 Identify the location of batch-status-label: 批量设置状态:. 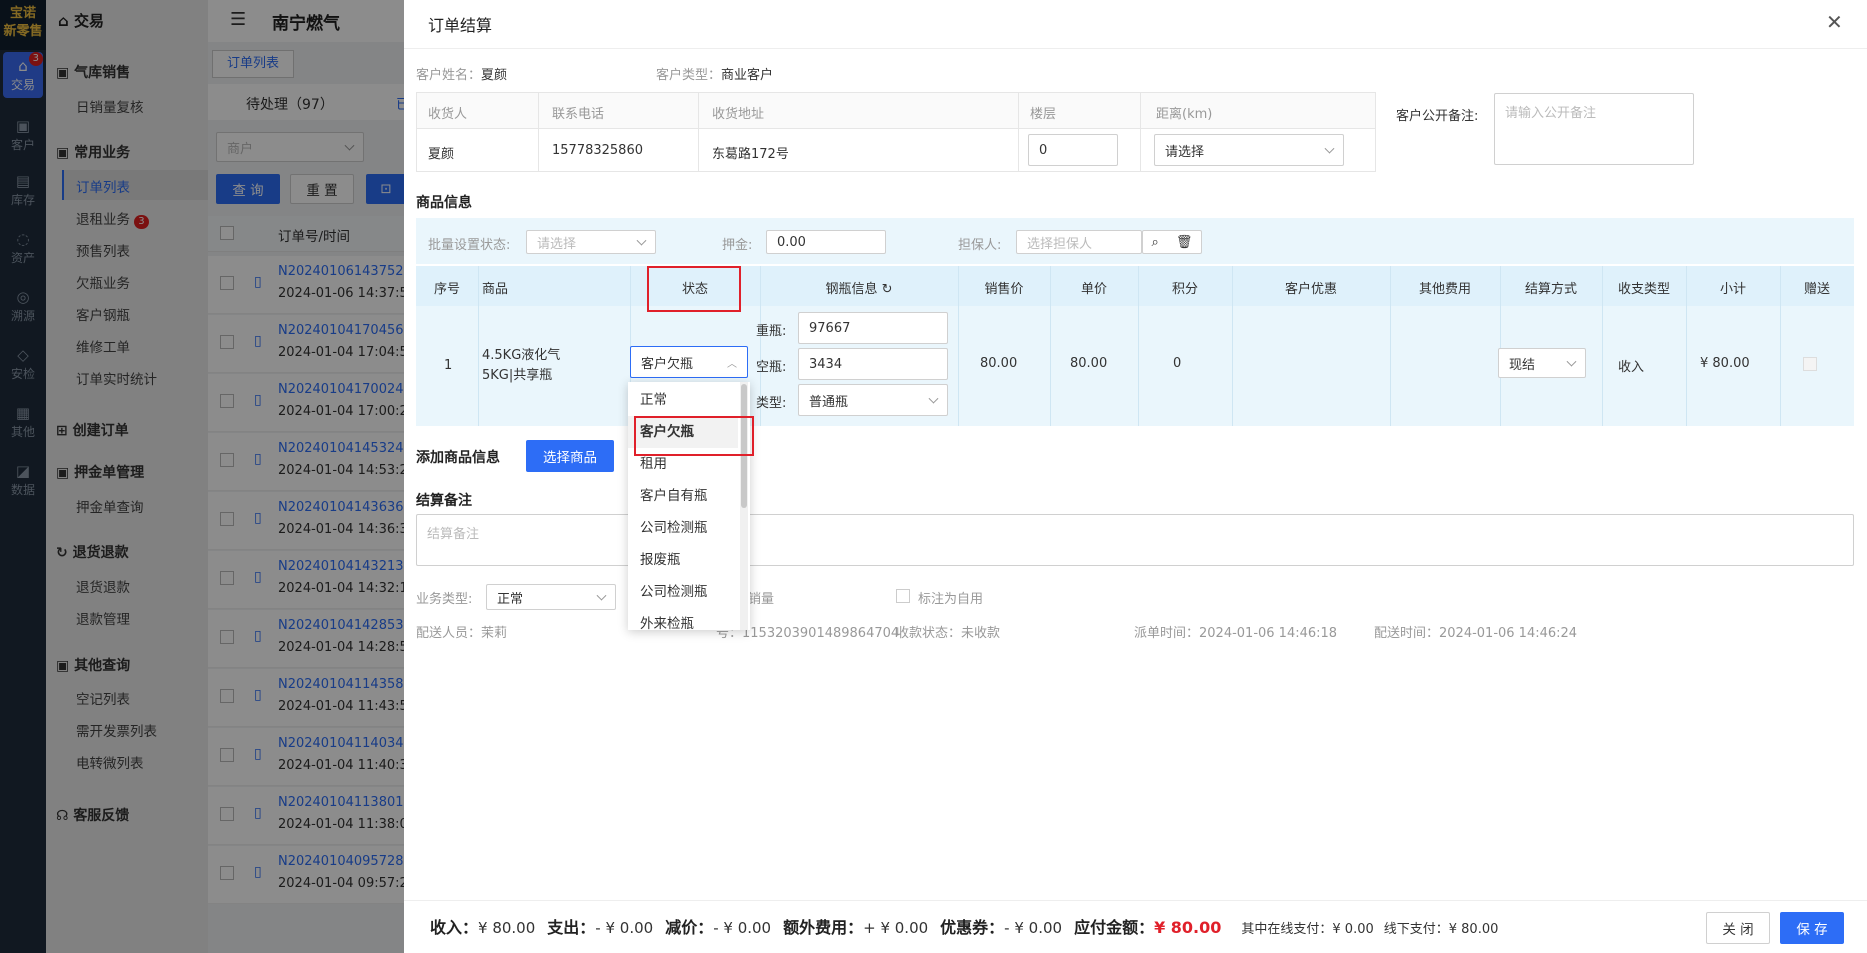
(469, 245).